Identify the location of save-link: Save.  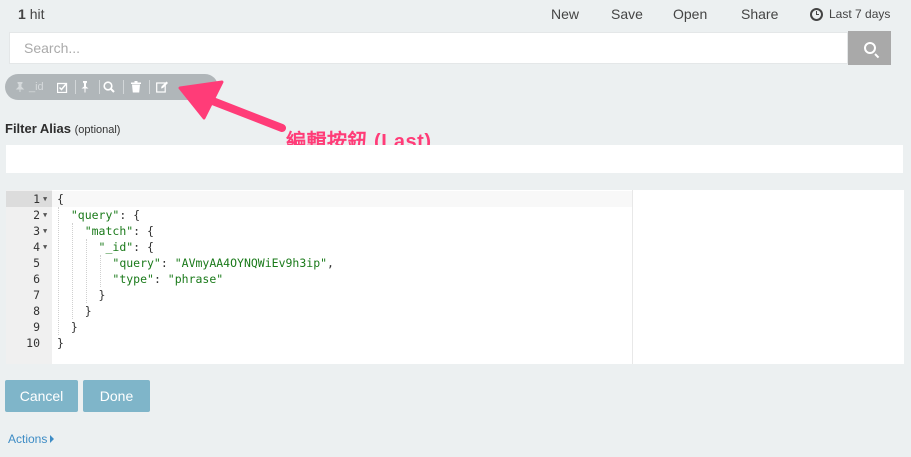
(627, 14).